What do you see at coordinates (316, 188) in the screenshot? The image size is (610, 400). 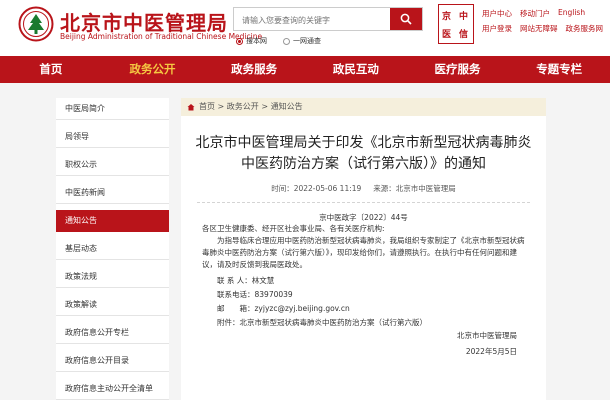 I see `article-time: 时间：2022-05-06 11:19` at bounding box center [316, 188].